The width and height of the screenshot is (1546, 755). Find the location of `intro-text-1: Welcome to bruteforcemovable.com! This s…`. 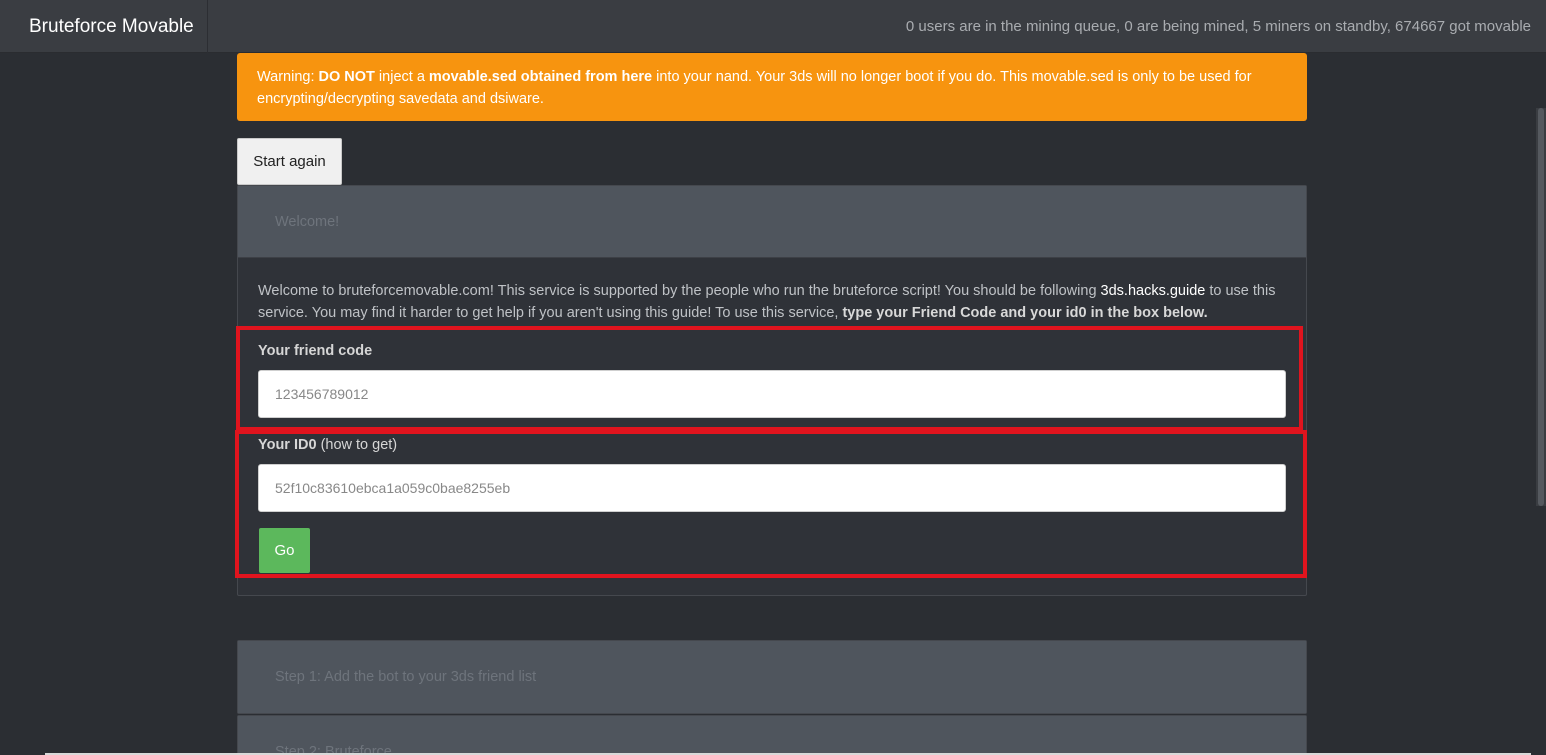

intro-text-1: Welcome to bruteforcemovable.com! This s… is located at coordinates (679, 291).